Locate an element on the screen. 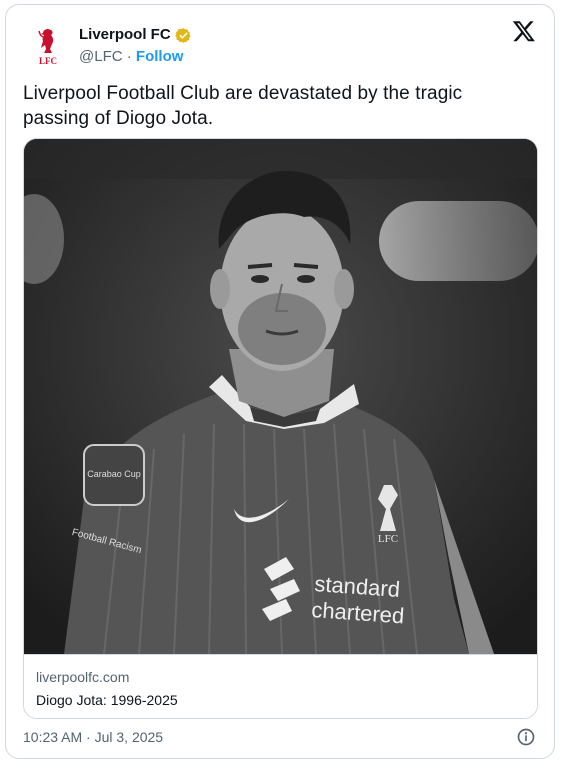  liverbird-logo-icon: LFC is located at coordinates (47, 47).